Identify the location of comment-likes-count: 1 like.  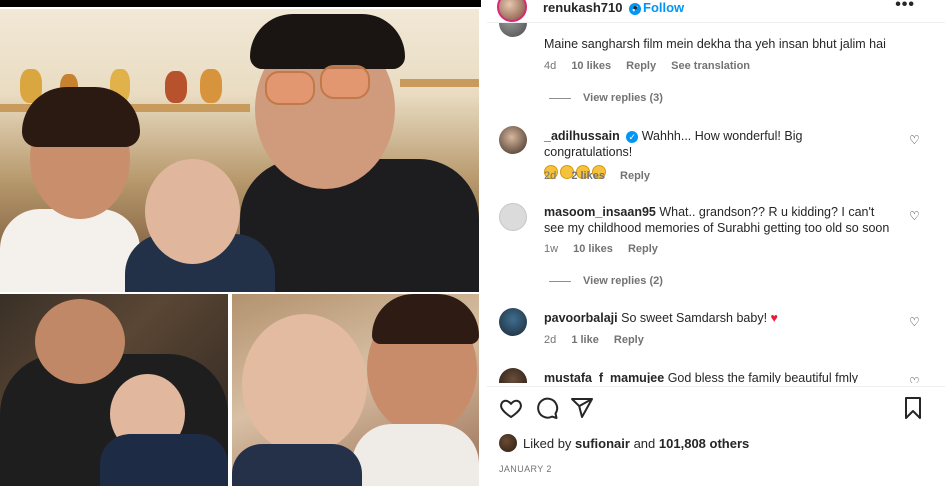
(585, 340).